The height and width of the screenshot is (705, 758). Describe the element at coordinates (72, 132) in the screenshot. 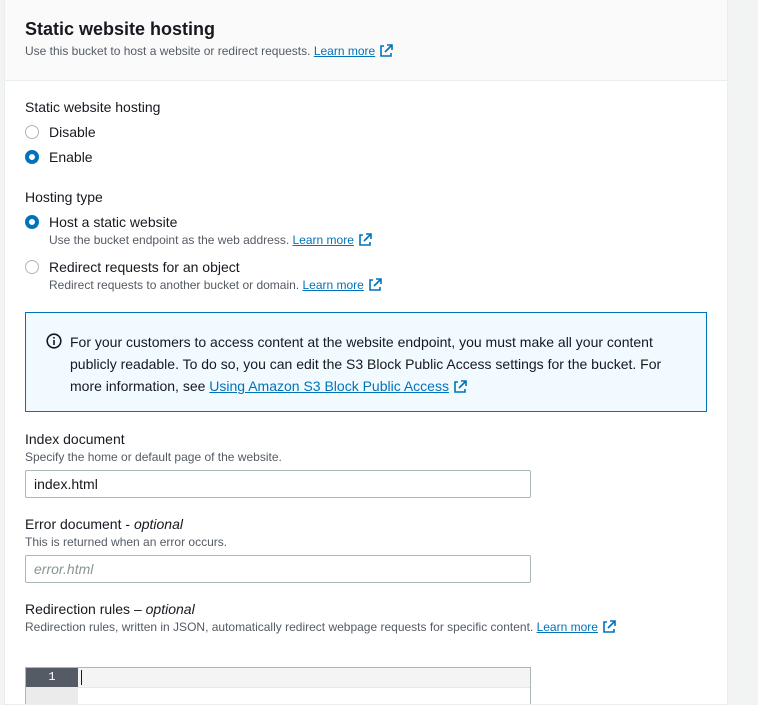

I see `radio-disable-label: Disable` at that location.